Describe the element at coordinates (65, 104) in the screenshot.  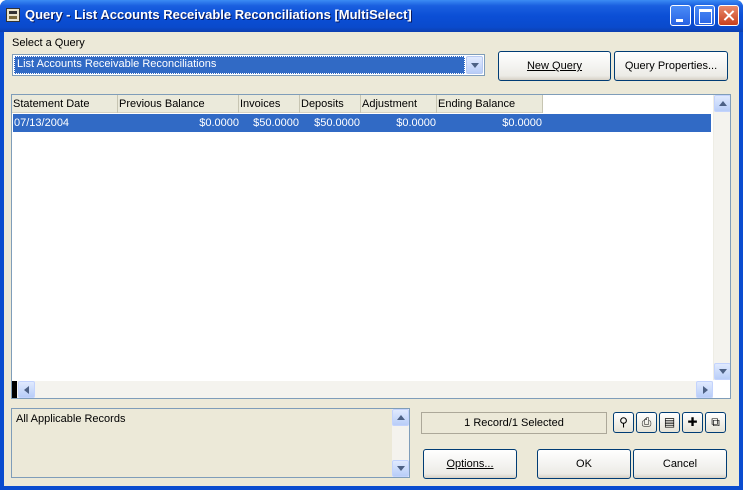
I see `column-header-statement-date: Statement Date` at that location.